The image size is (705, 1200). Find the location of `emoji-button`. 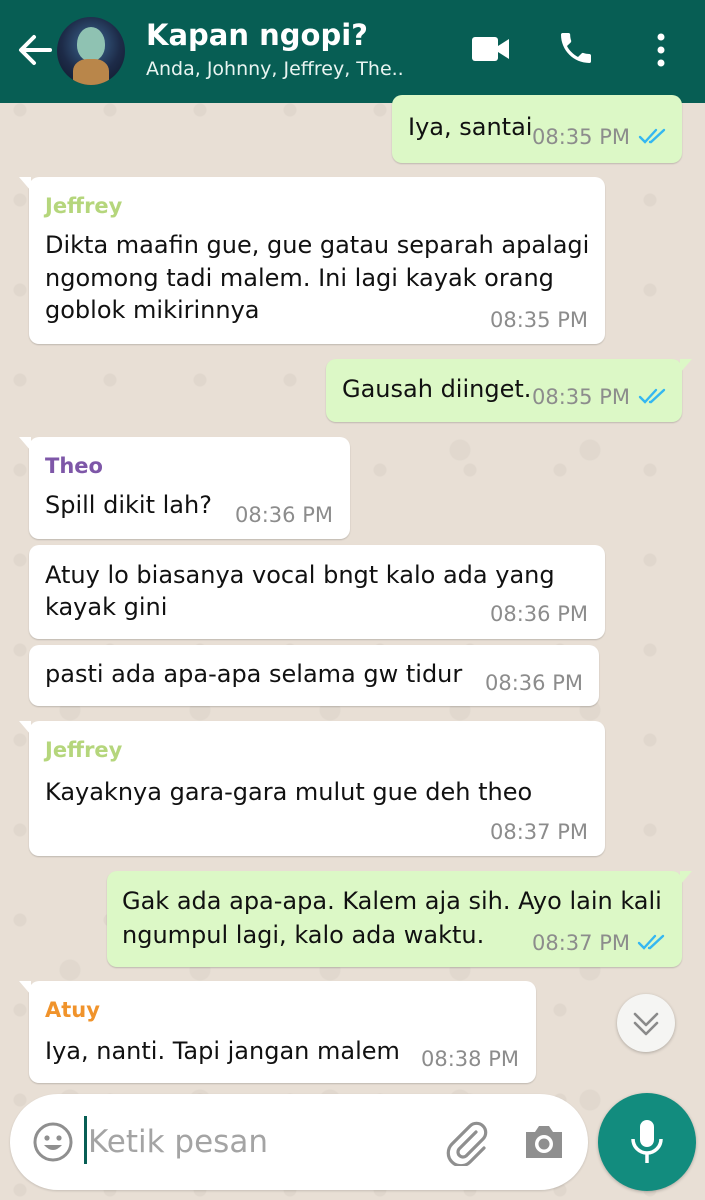

emoji-button is located at coordinates (53, 1144).